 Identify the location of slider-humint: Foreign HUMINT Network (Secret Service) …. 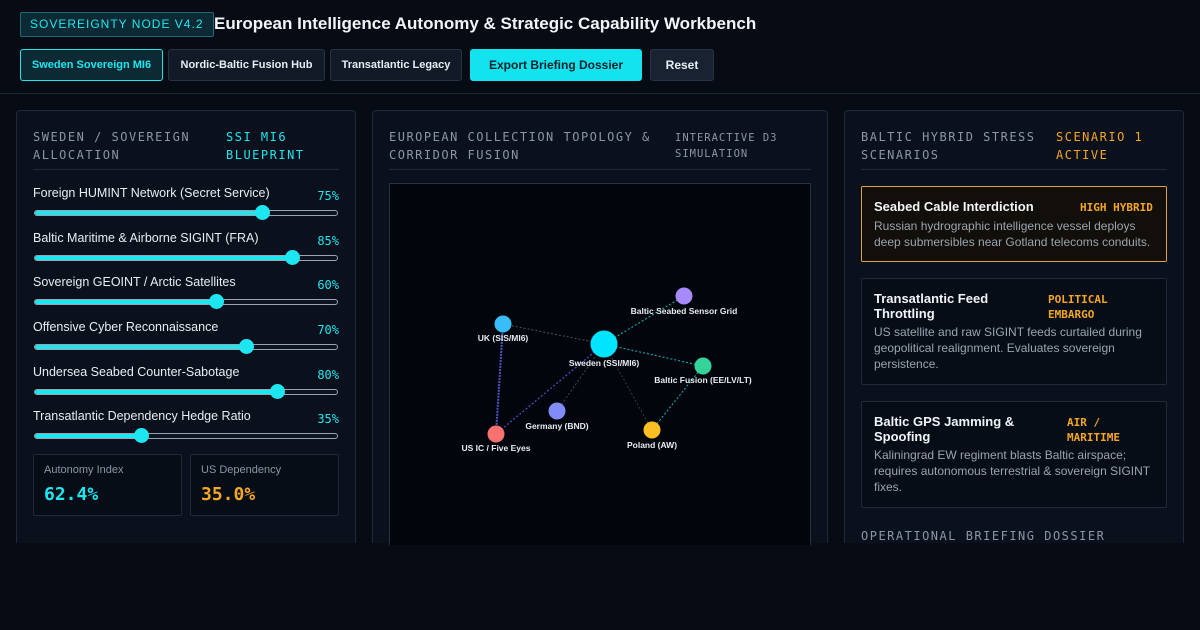
(186, 206).